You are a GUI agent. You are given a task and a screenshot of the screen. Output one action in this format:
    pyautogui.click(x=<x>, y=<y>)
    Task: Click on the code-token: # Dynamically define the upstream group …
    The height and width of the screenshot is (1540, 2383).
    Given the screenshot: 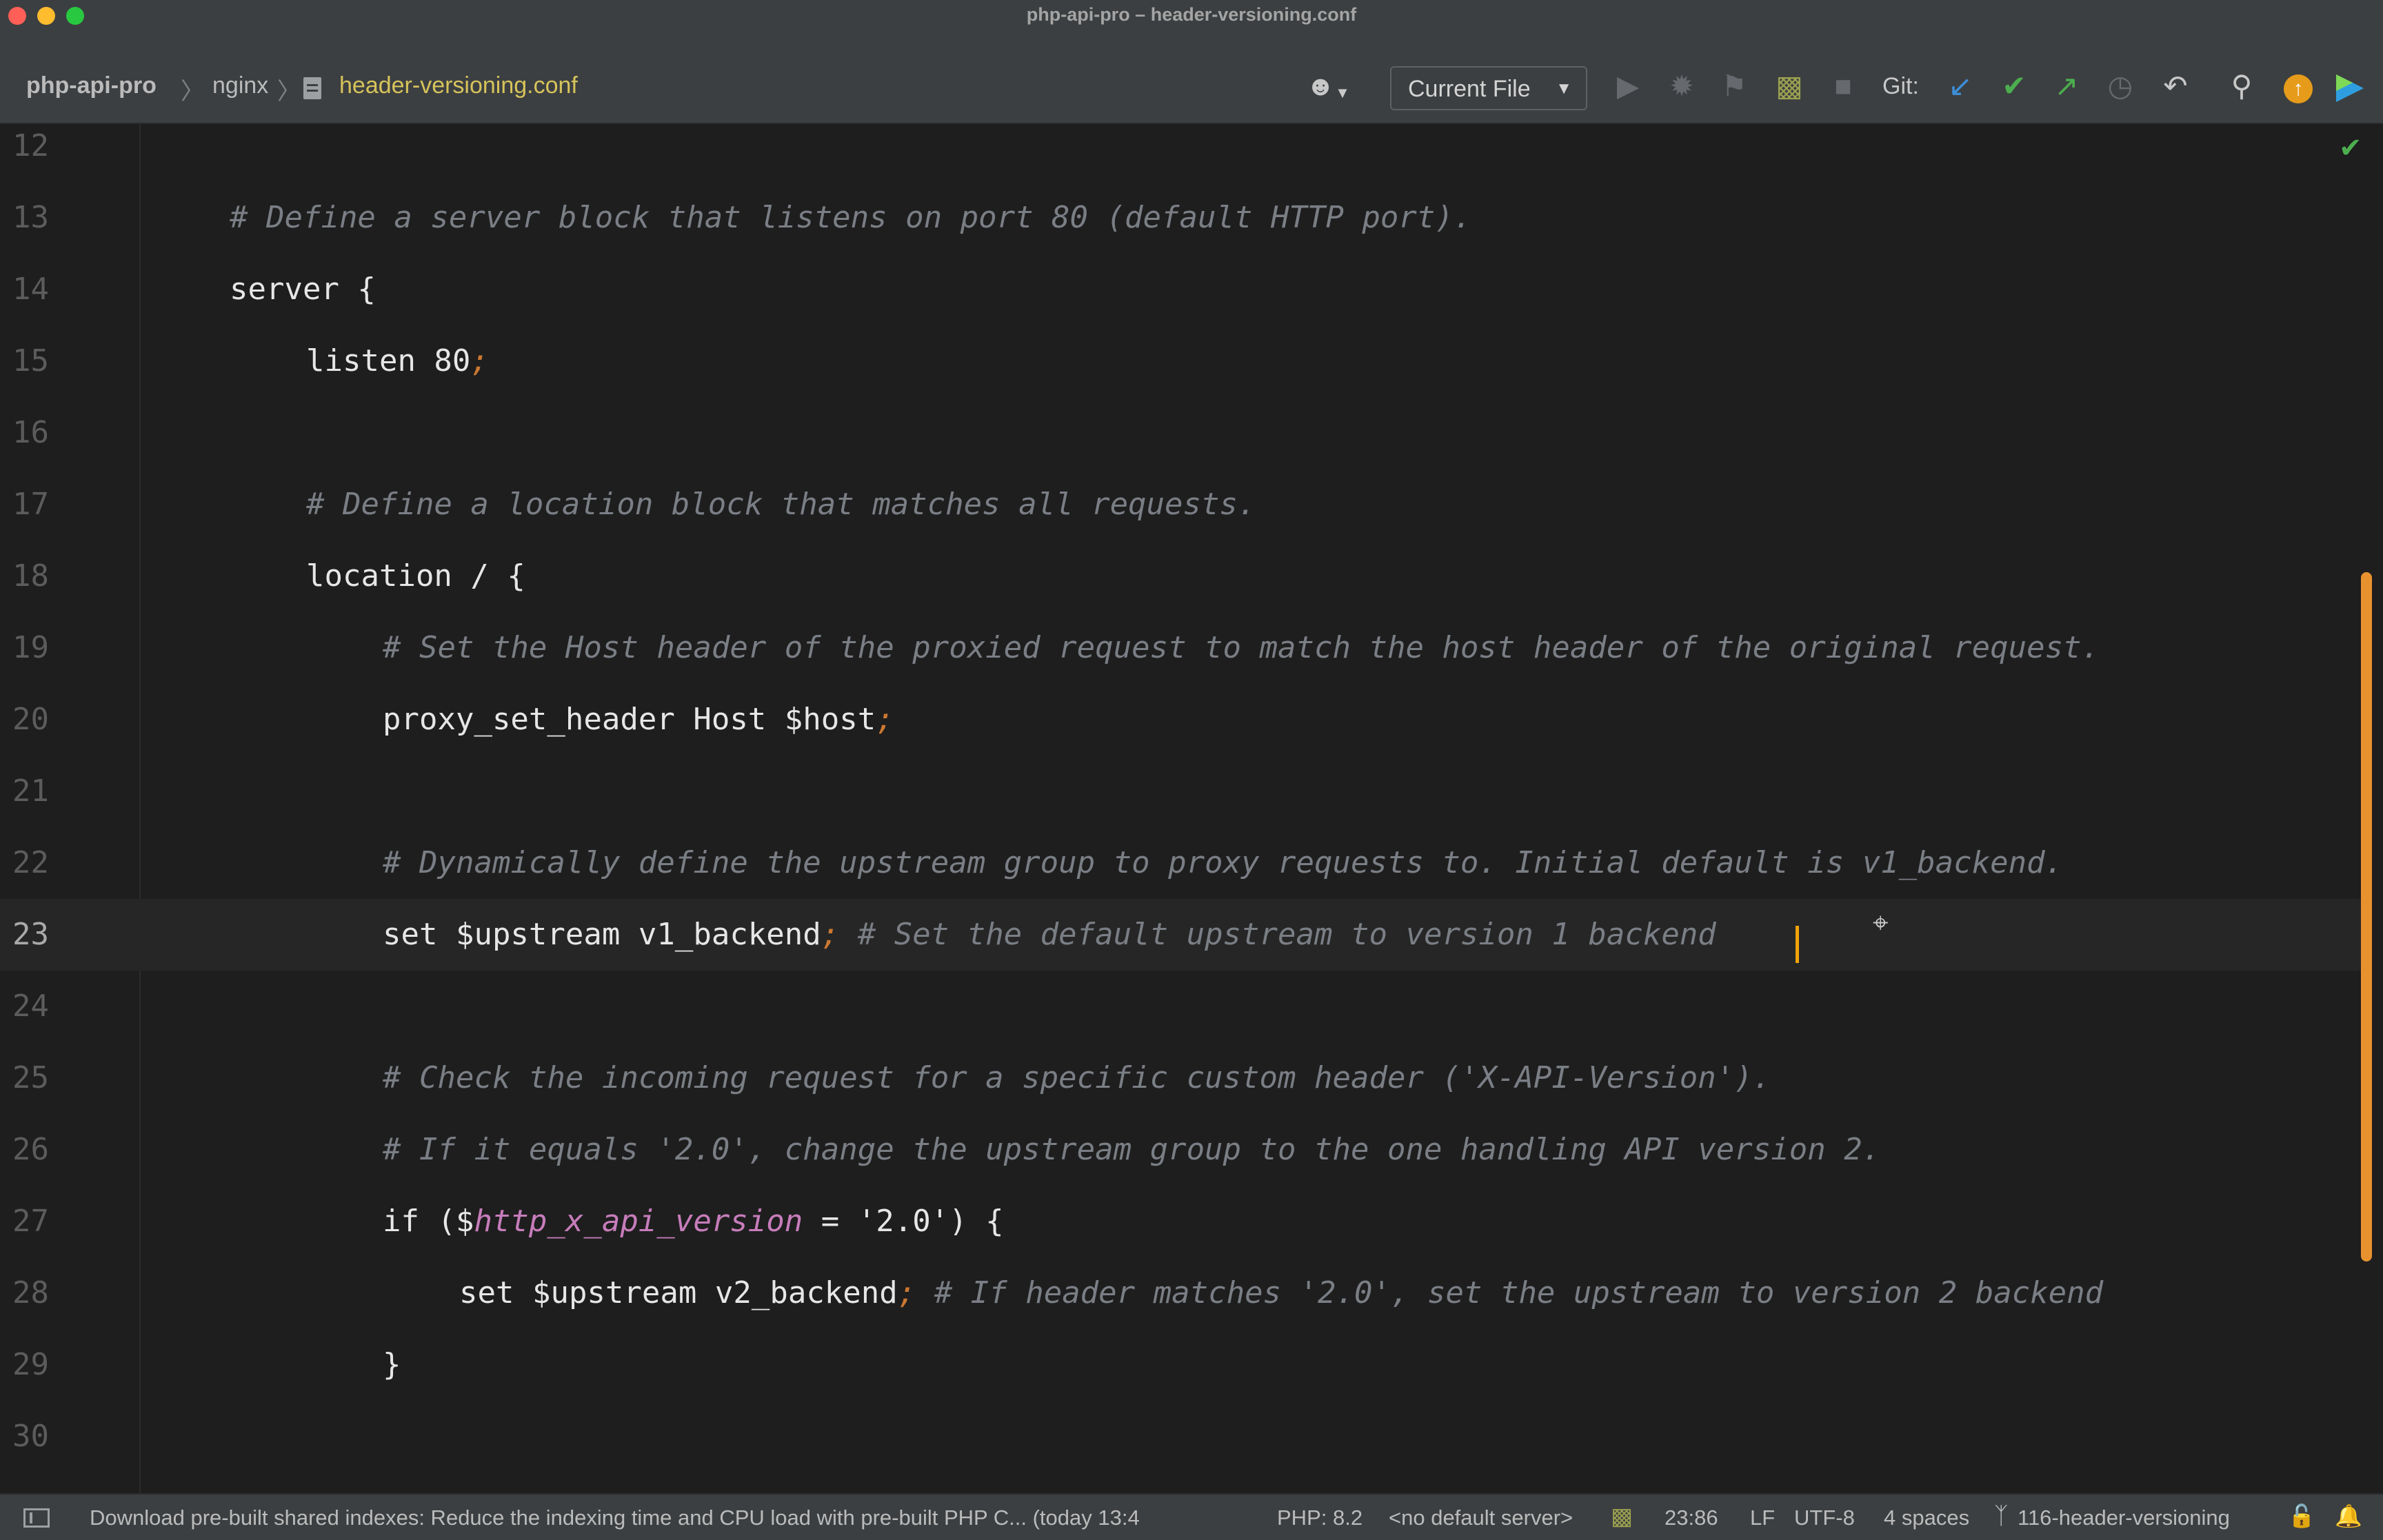 What is the action you would take?
    pyautogui.click(x=1223, y=863)
    